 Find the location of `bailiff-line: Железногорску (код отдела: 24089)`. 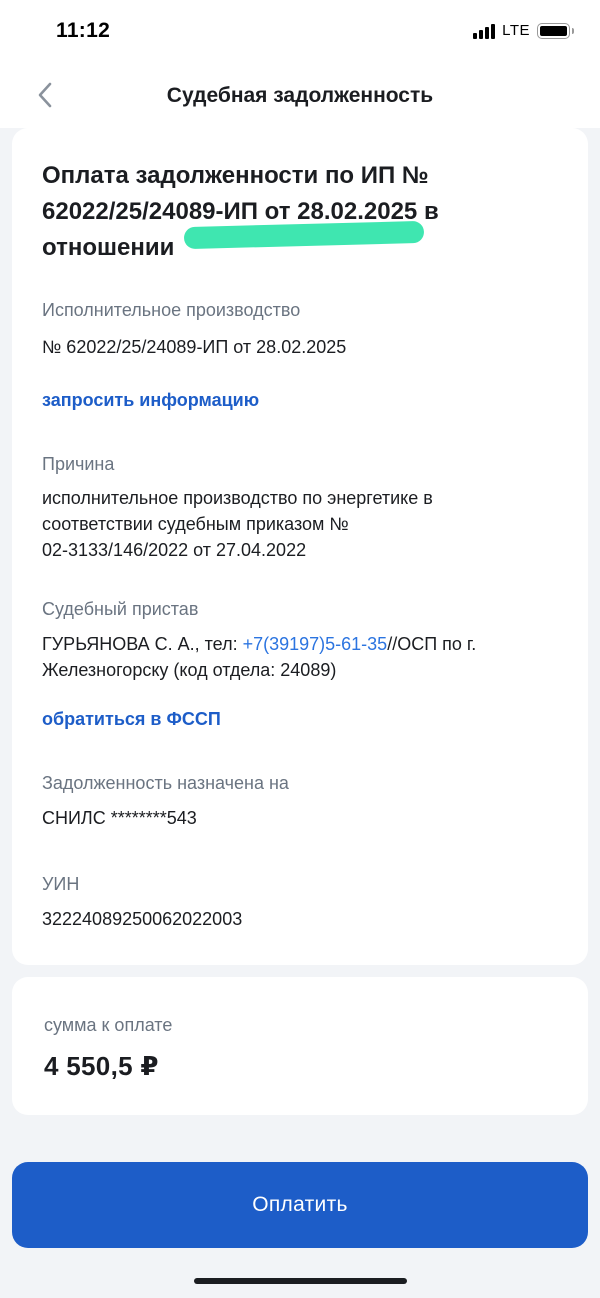

bailiff-line: Железногорску (код отдела: 24089) is located at coordinates (189, 670).